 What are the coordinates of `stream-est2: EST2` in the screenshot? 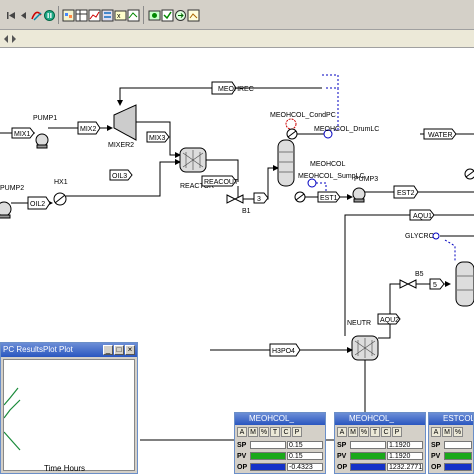 It's located at (419, 192).